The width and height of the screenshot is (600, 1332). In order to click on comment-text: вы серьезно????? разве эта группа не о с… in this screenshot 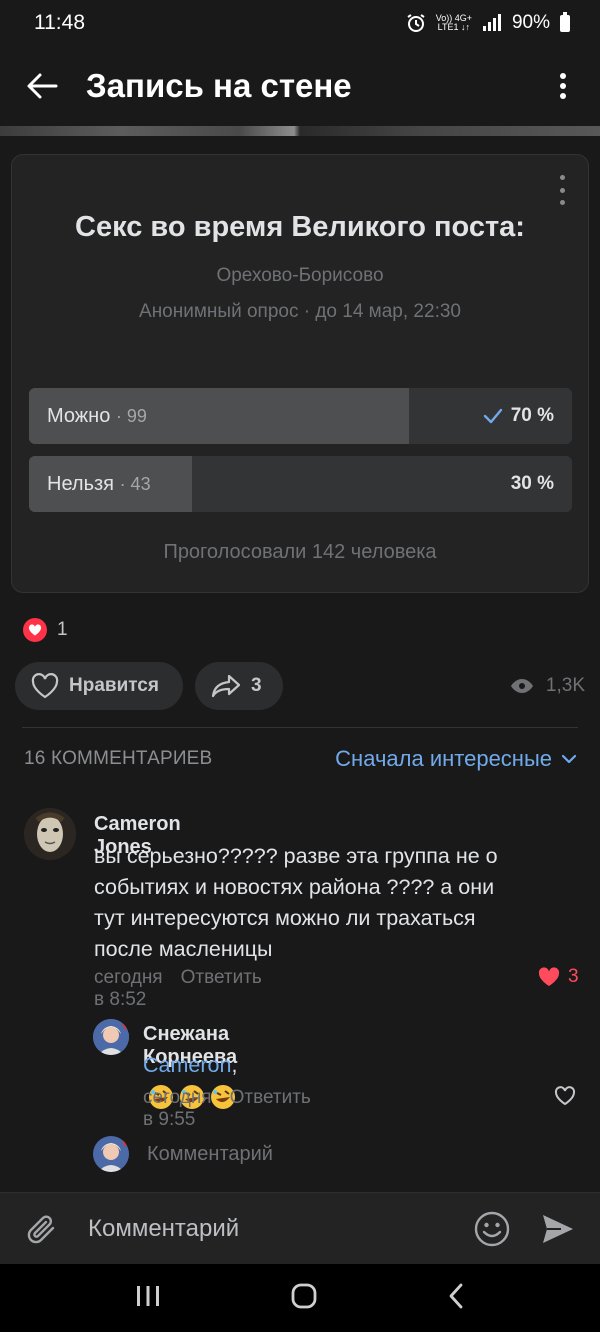, I will do `click(334, 903)`.